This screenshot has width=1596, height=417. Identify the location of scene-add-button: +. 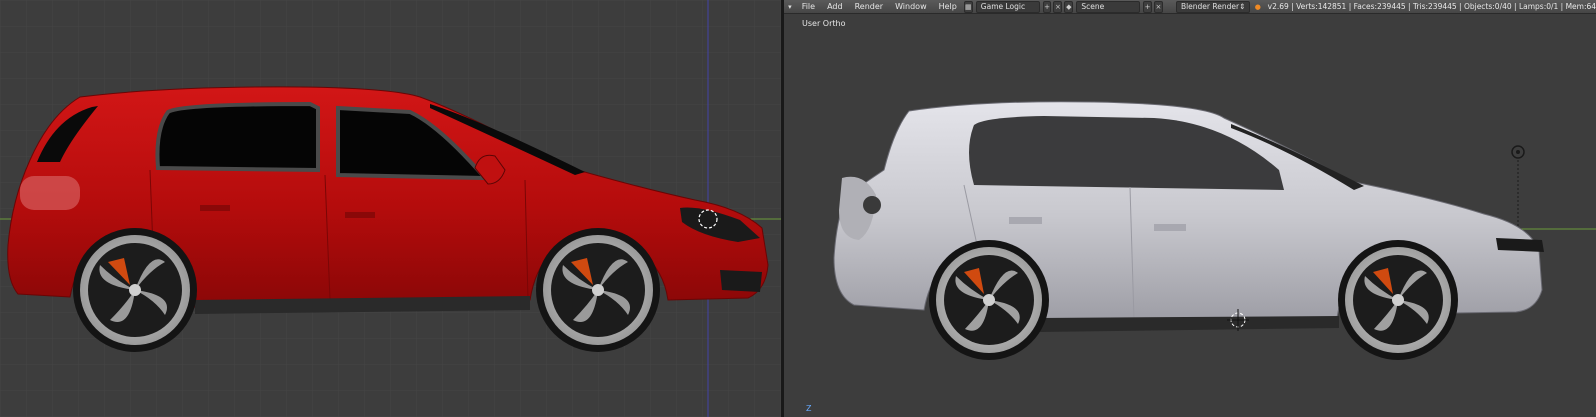
(1148, 6).